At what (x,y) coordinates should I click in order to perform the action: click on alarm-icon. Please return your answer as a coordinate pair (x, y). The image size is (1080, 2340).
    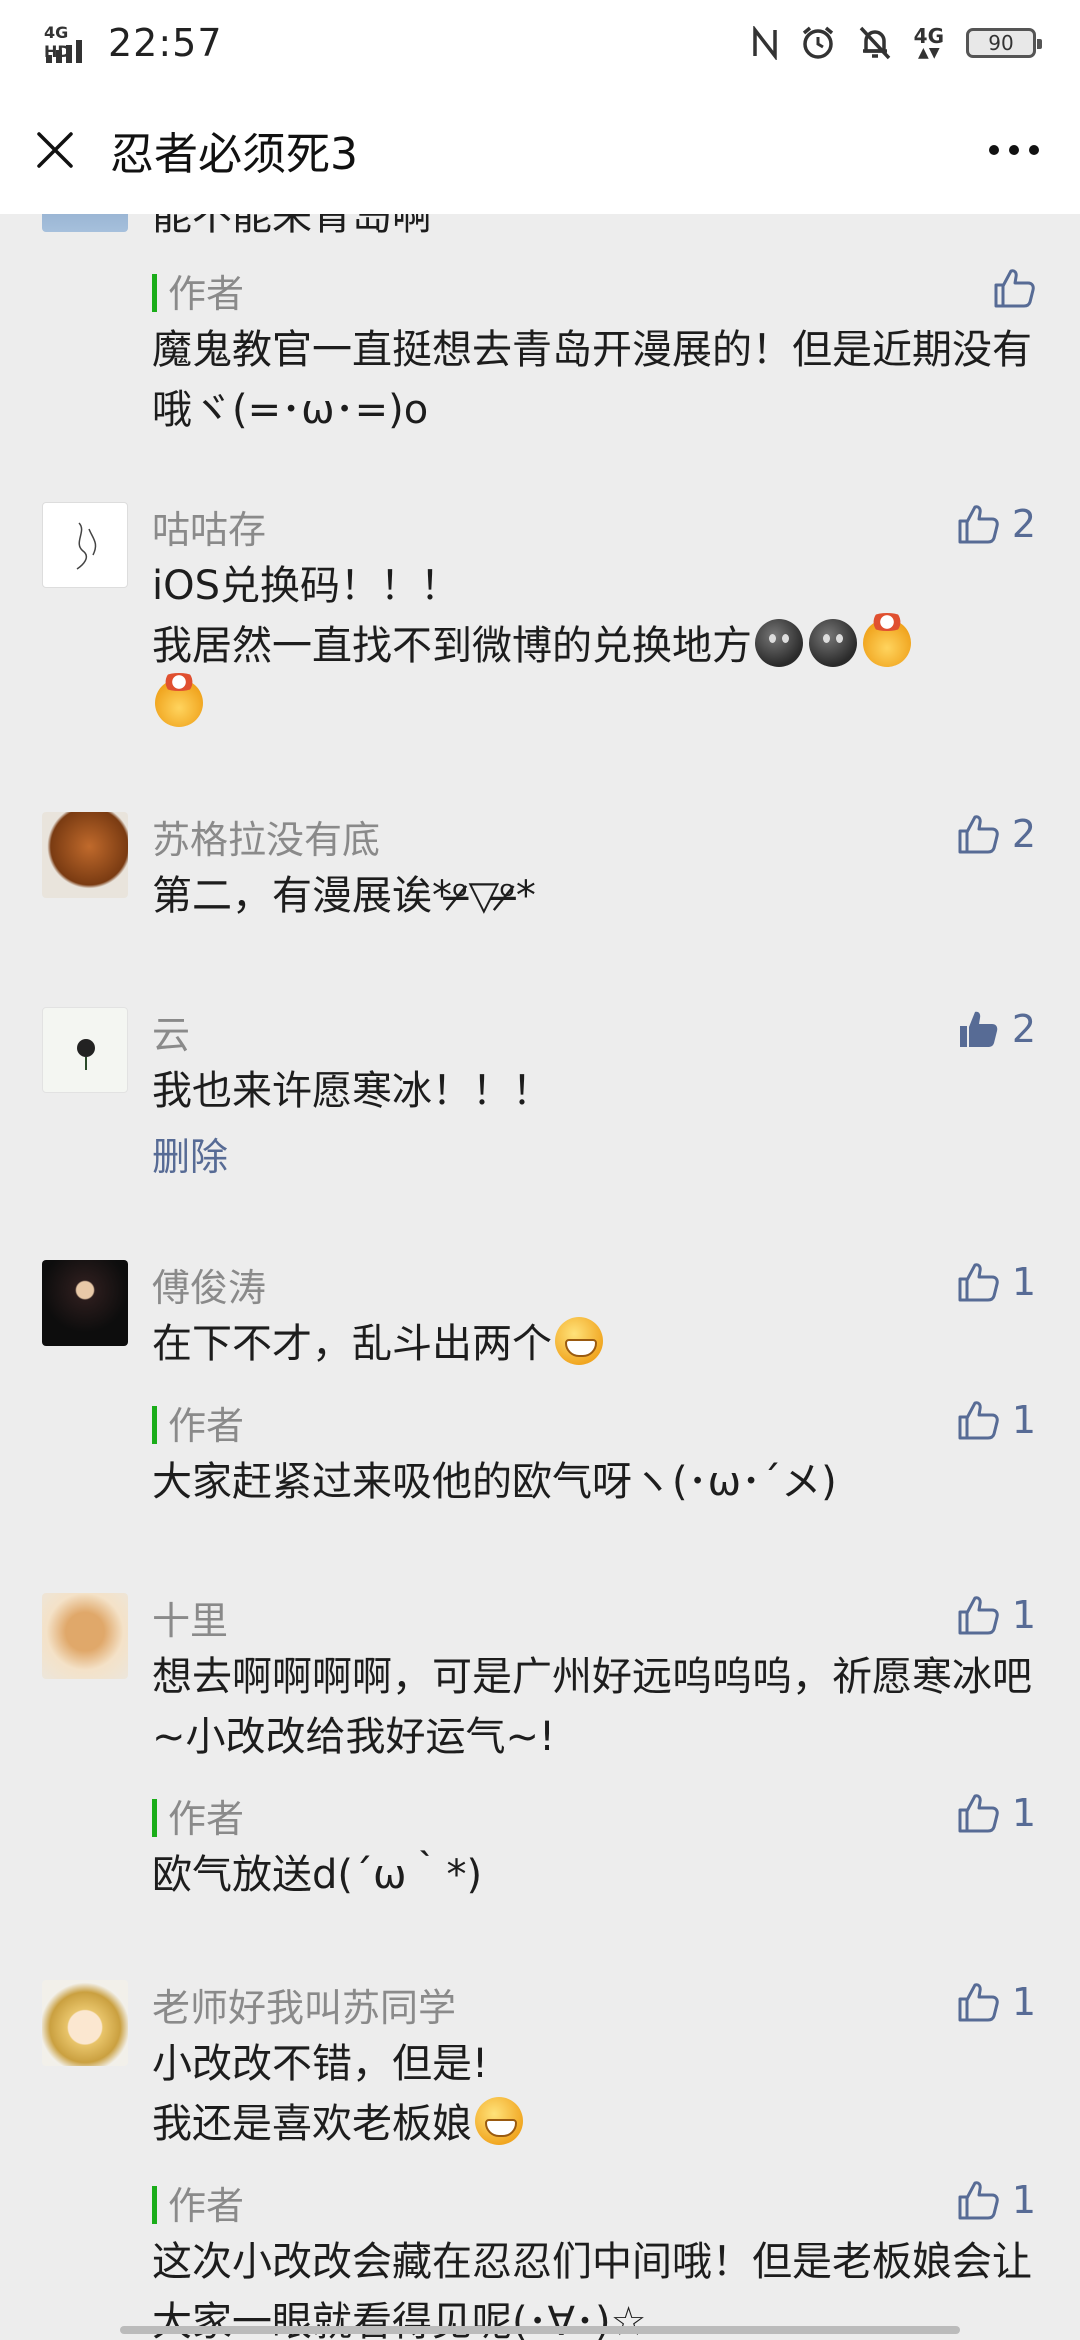
    Looking at the image, I should click on (817, 42).